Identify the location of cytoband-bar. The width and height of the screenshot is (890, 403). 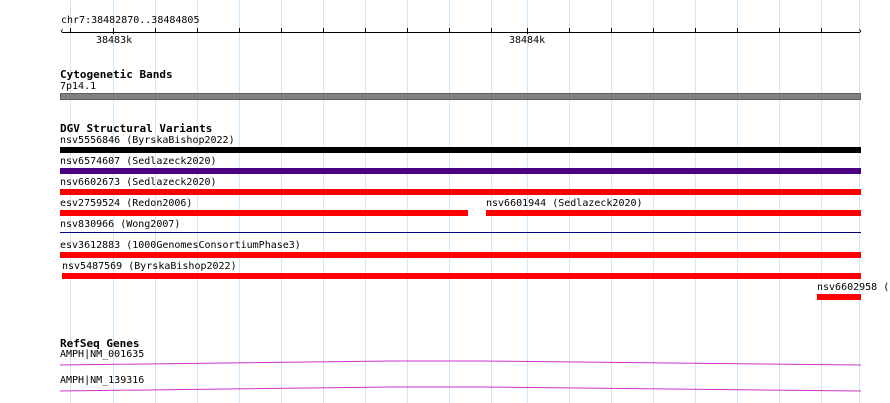
(460, 96).